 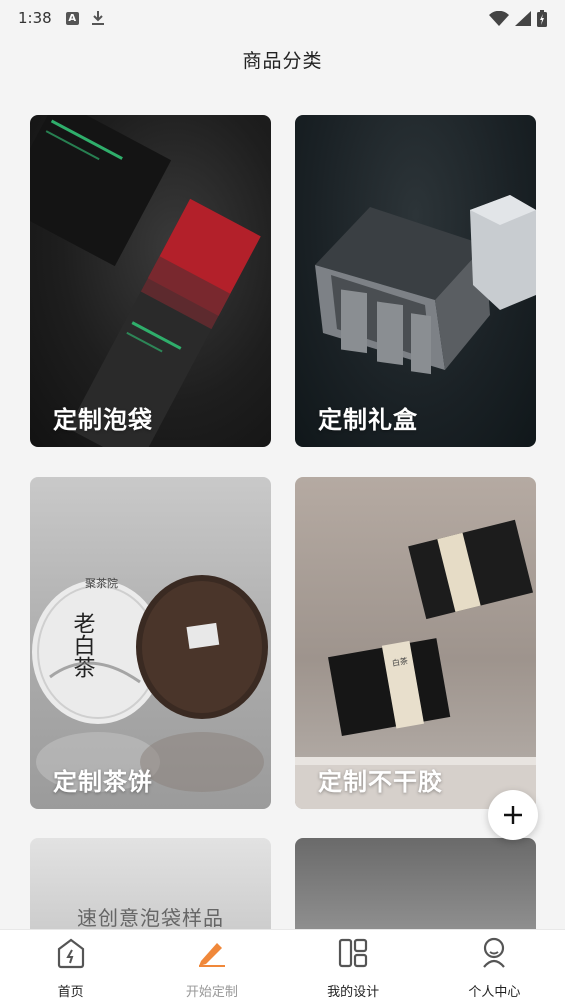 What do you see at coordinates (35, 18) in the screenshot?
I see `status-time: 1:38` at bounding box center [35, 18].